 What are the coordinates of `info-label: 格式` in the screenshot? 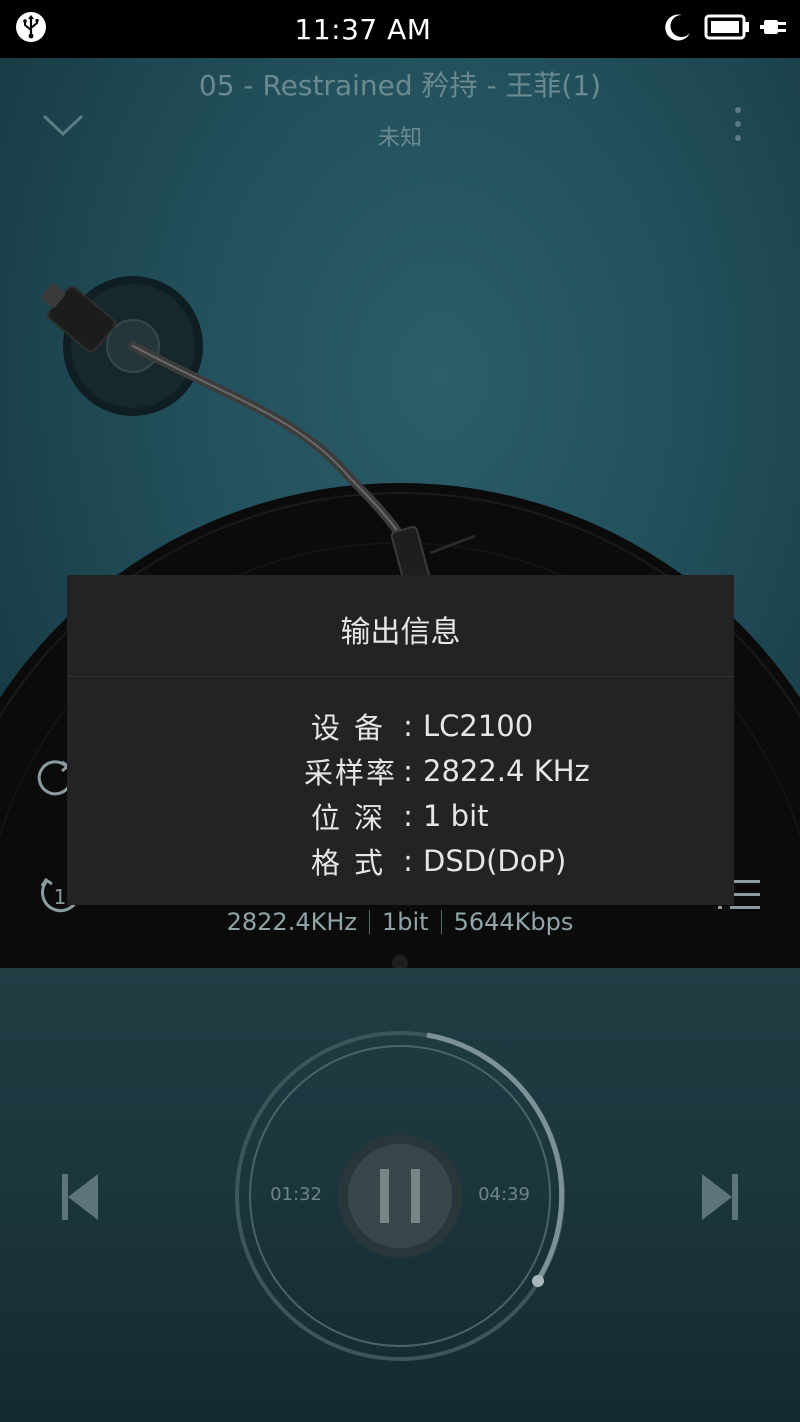 It's located at (353, 862).